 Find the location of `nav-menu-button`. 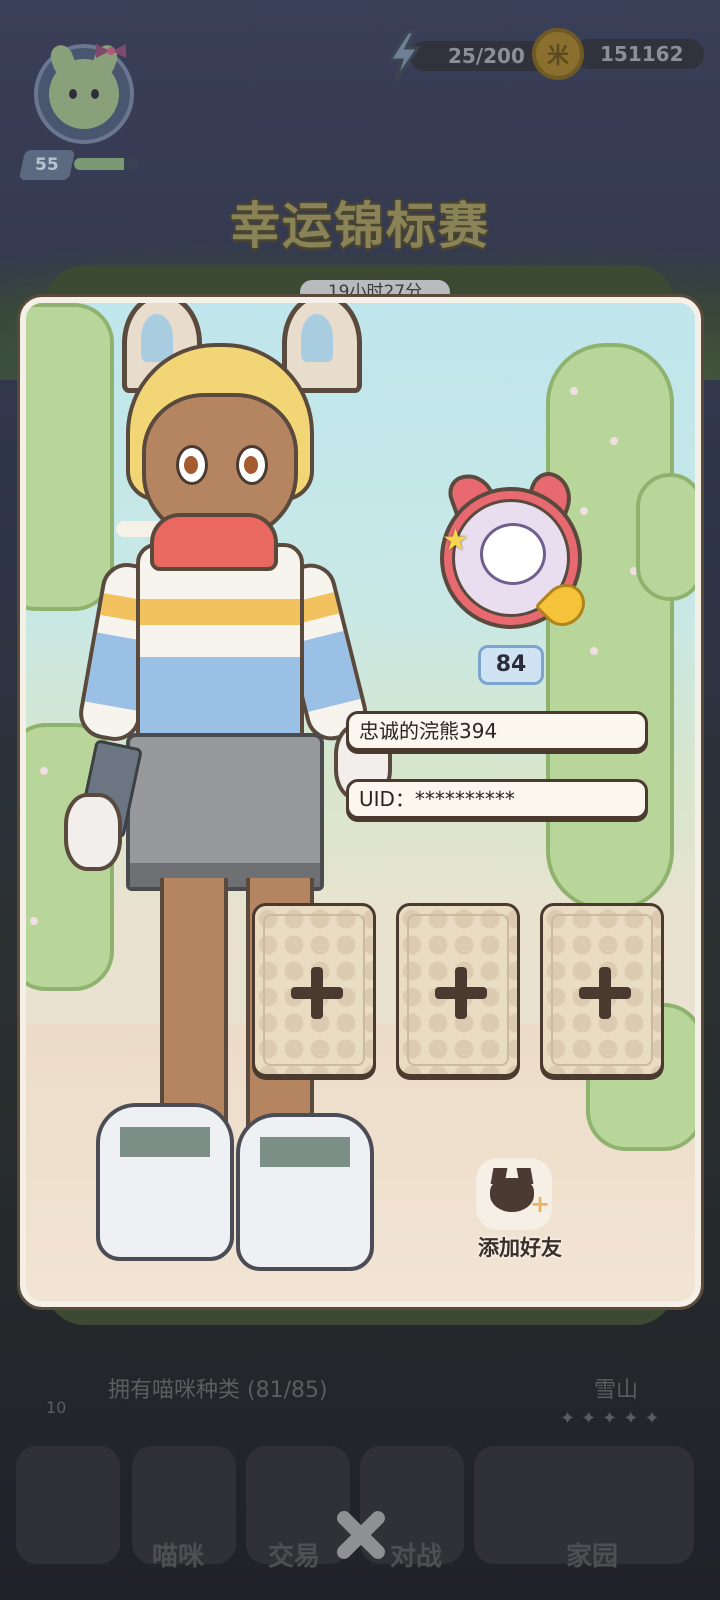

nav-menu-button is located at coordinates (68, 1505).